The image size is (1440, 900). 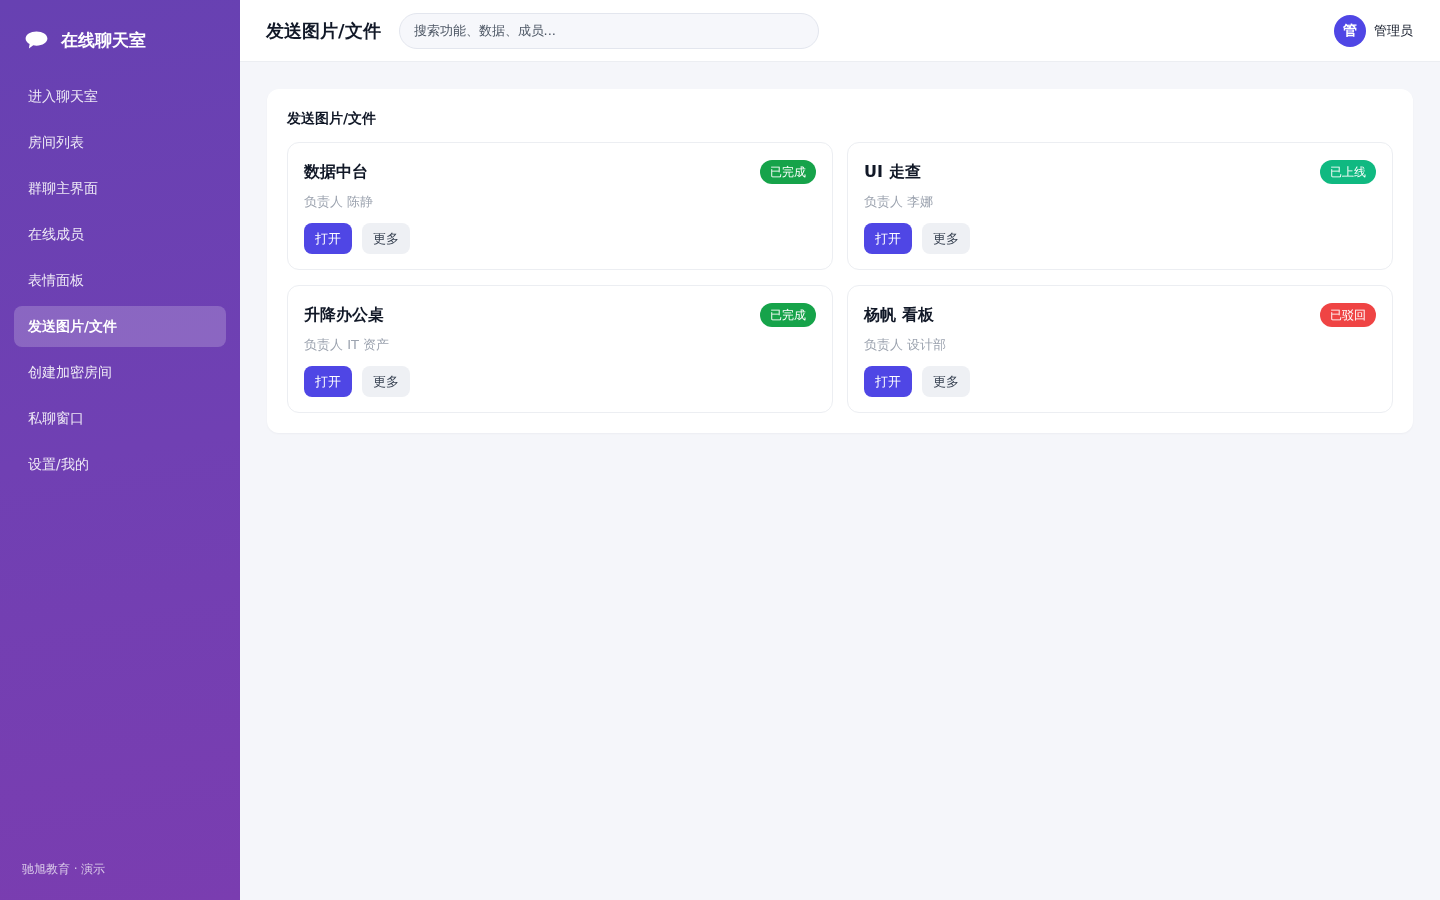 What do you see at coordinates (1348, 172) in the screenshot?
I see `status-badge: 已上线` at bounding box center [1348, 172].